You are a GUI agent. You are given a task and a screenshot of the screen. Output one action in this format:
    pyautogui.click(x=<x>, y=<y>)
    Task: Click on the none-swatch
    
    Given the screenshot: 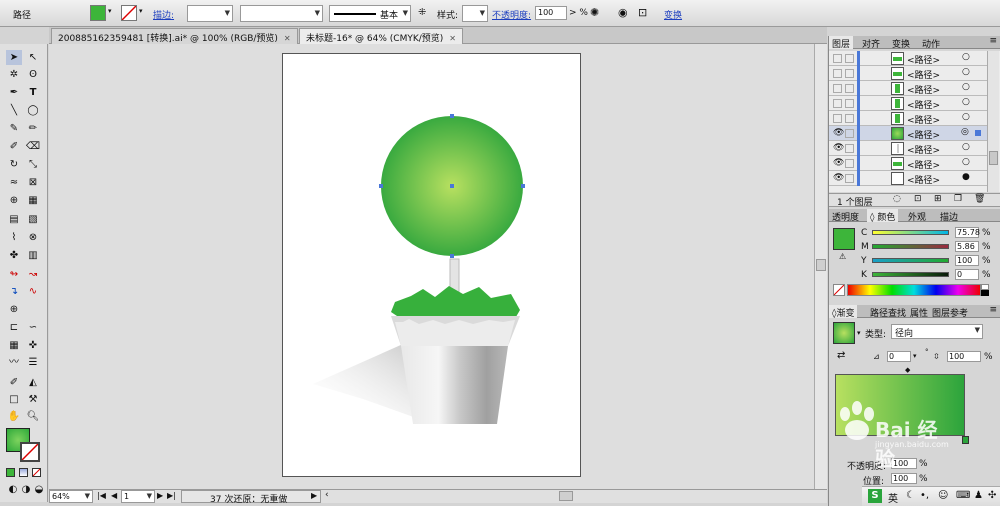 What is the action you would take?
    pyautogui.click(x=839, y=290)
    